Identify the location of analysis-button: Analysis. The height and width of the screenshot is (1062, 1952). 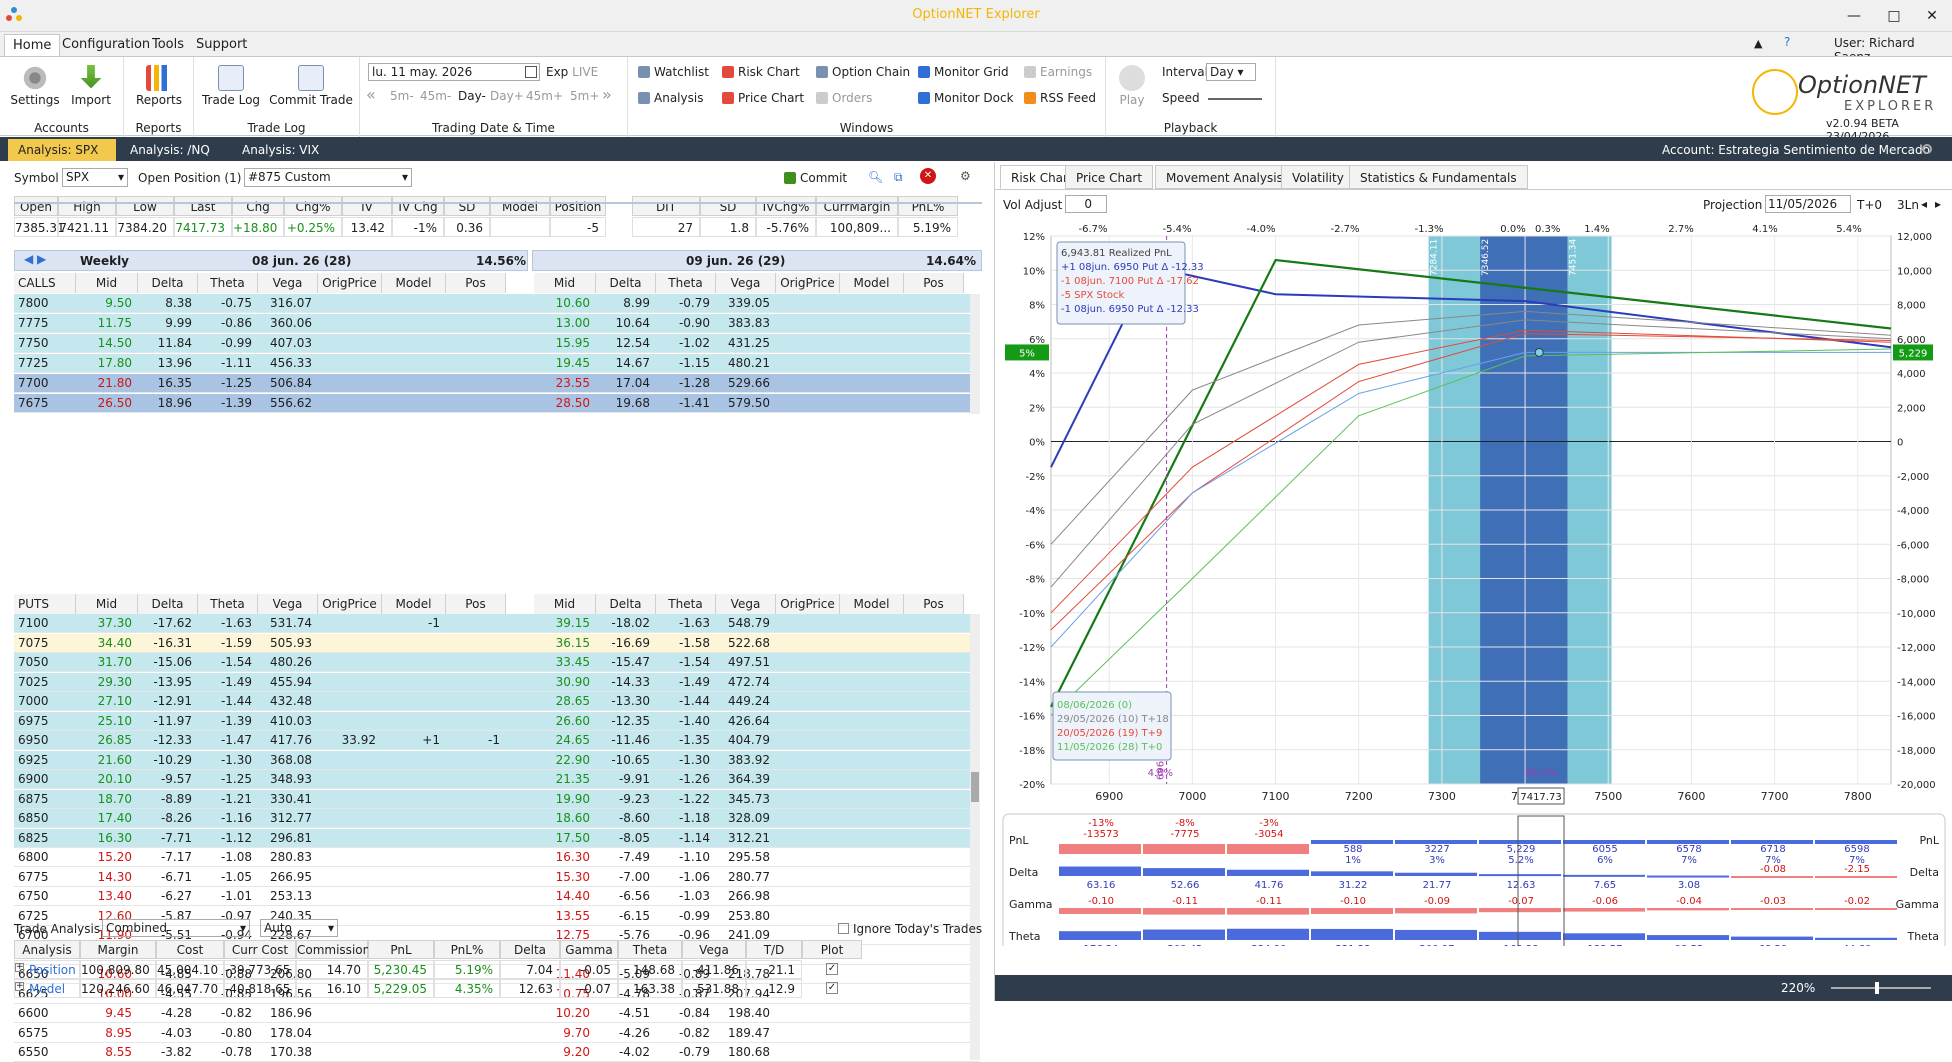
(670, 98).